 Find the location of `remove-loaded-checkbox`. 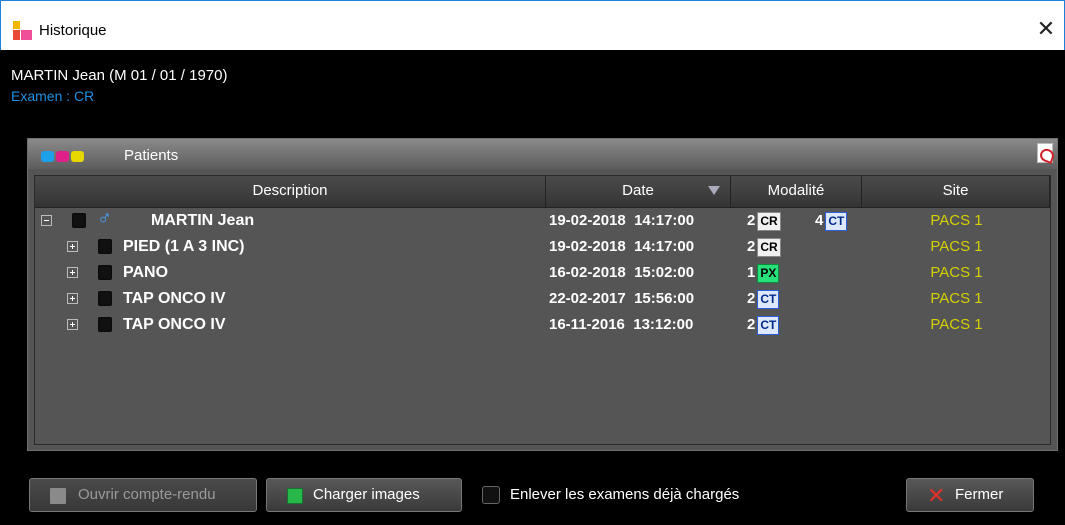

remove-loaded-checkbox is located at coordinates (491, 495).